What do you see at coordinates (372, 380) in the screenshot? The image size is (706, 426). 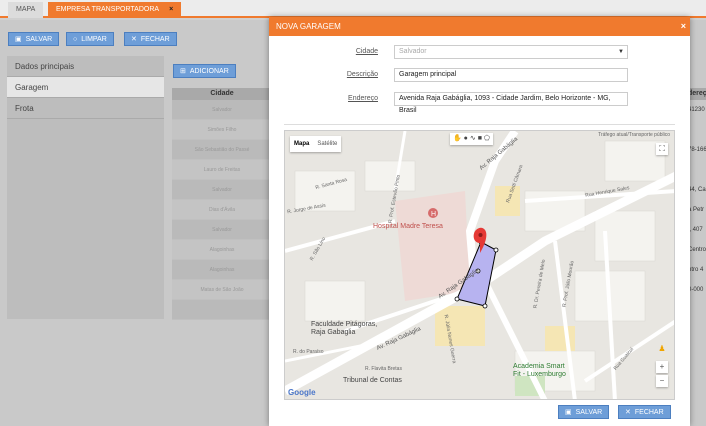 I see `map-label-tribunal: Tribunal de Contas` at bounding box center [372, 380].